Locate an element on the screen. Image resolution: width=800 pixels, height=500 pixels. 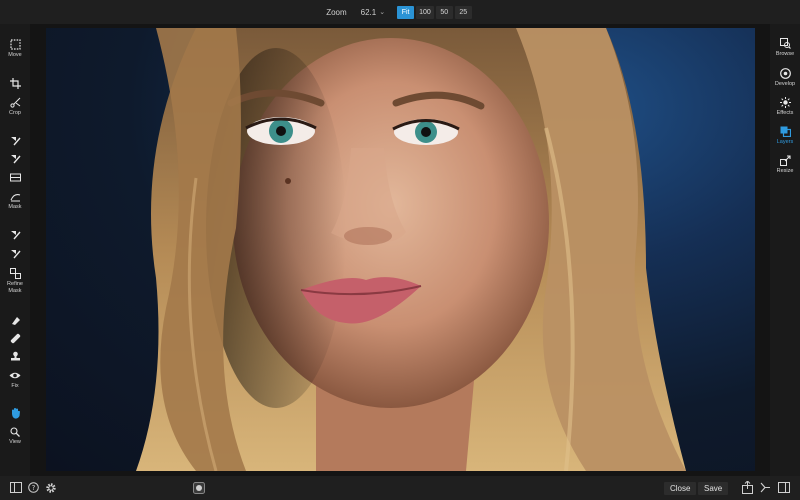
layers-icon is located at coordinates (785, 131).